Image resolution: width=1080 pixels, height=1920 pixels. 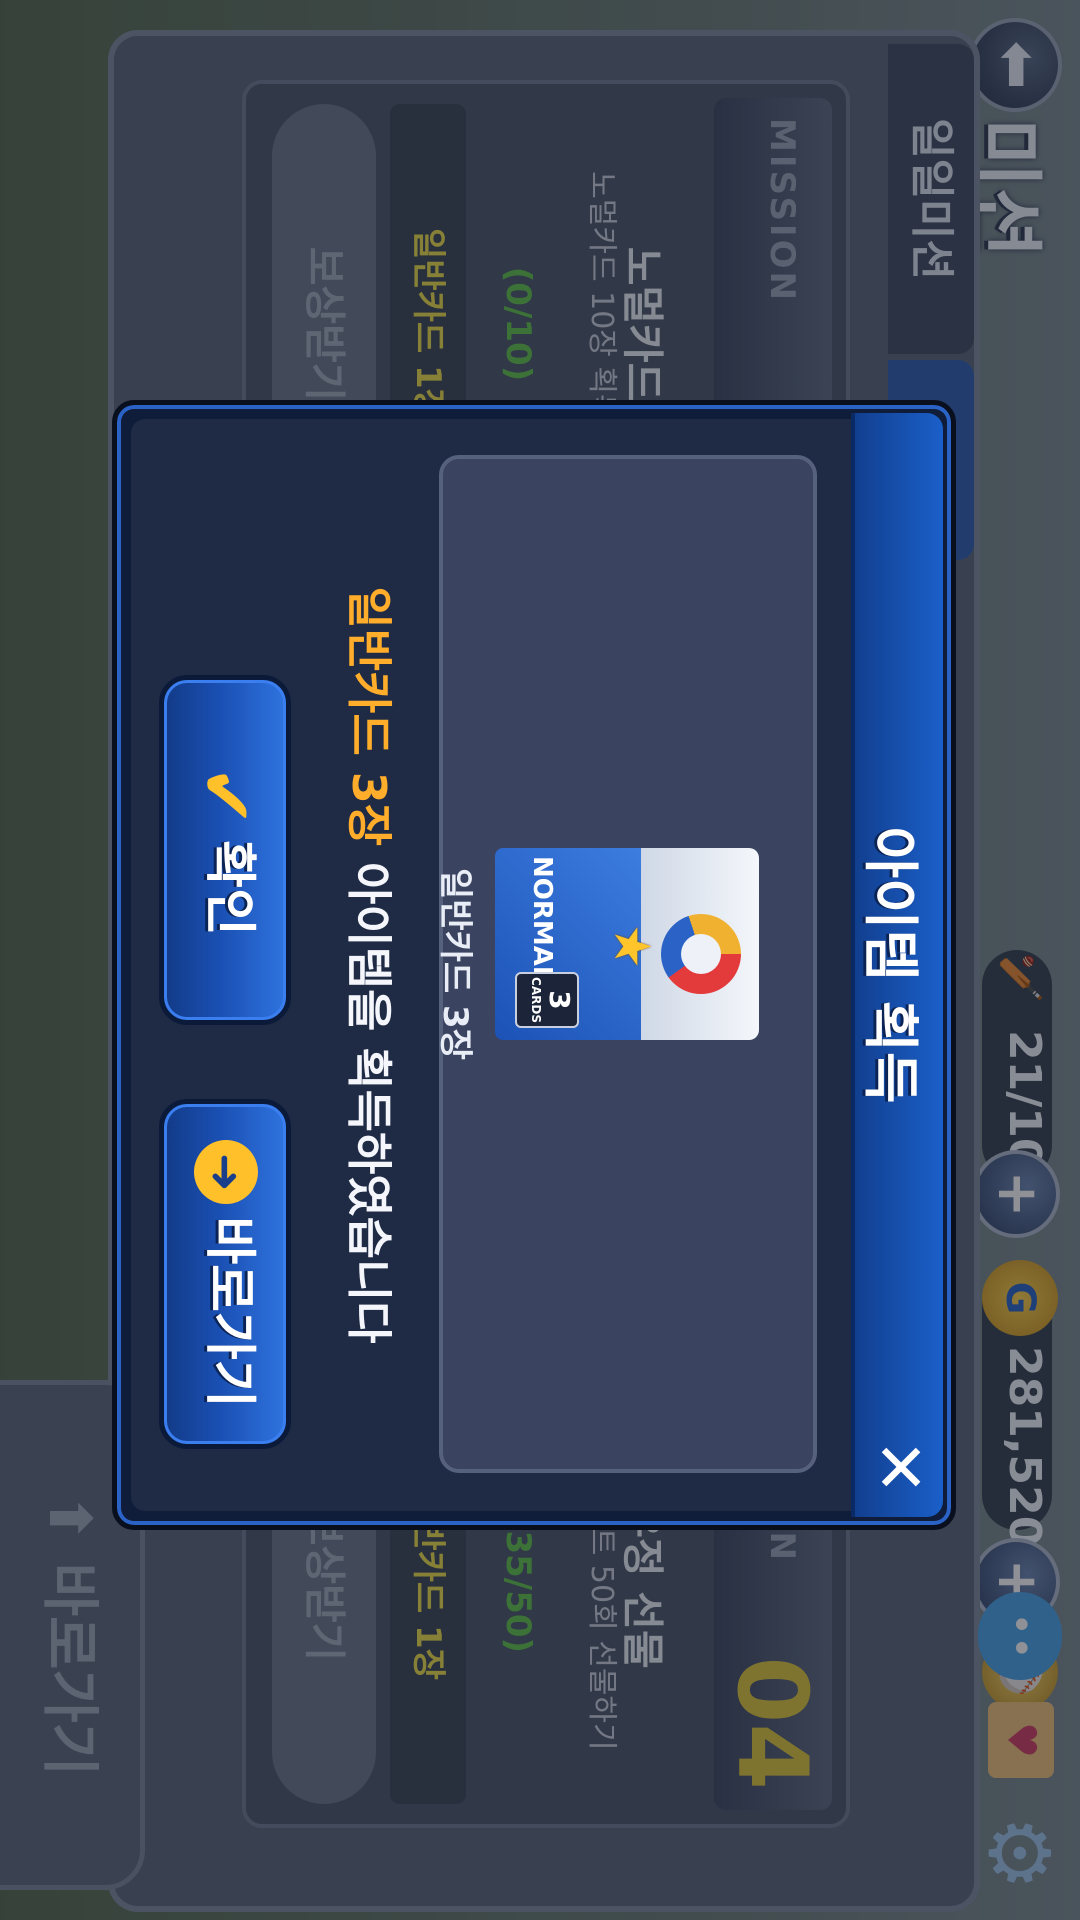 I want to click on acquired-item-highlight: 일반카드 3장, so click(x=369, y=716).